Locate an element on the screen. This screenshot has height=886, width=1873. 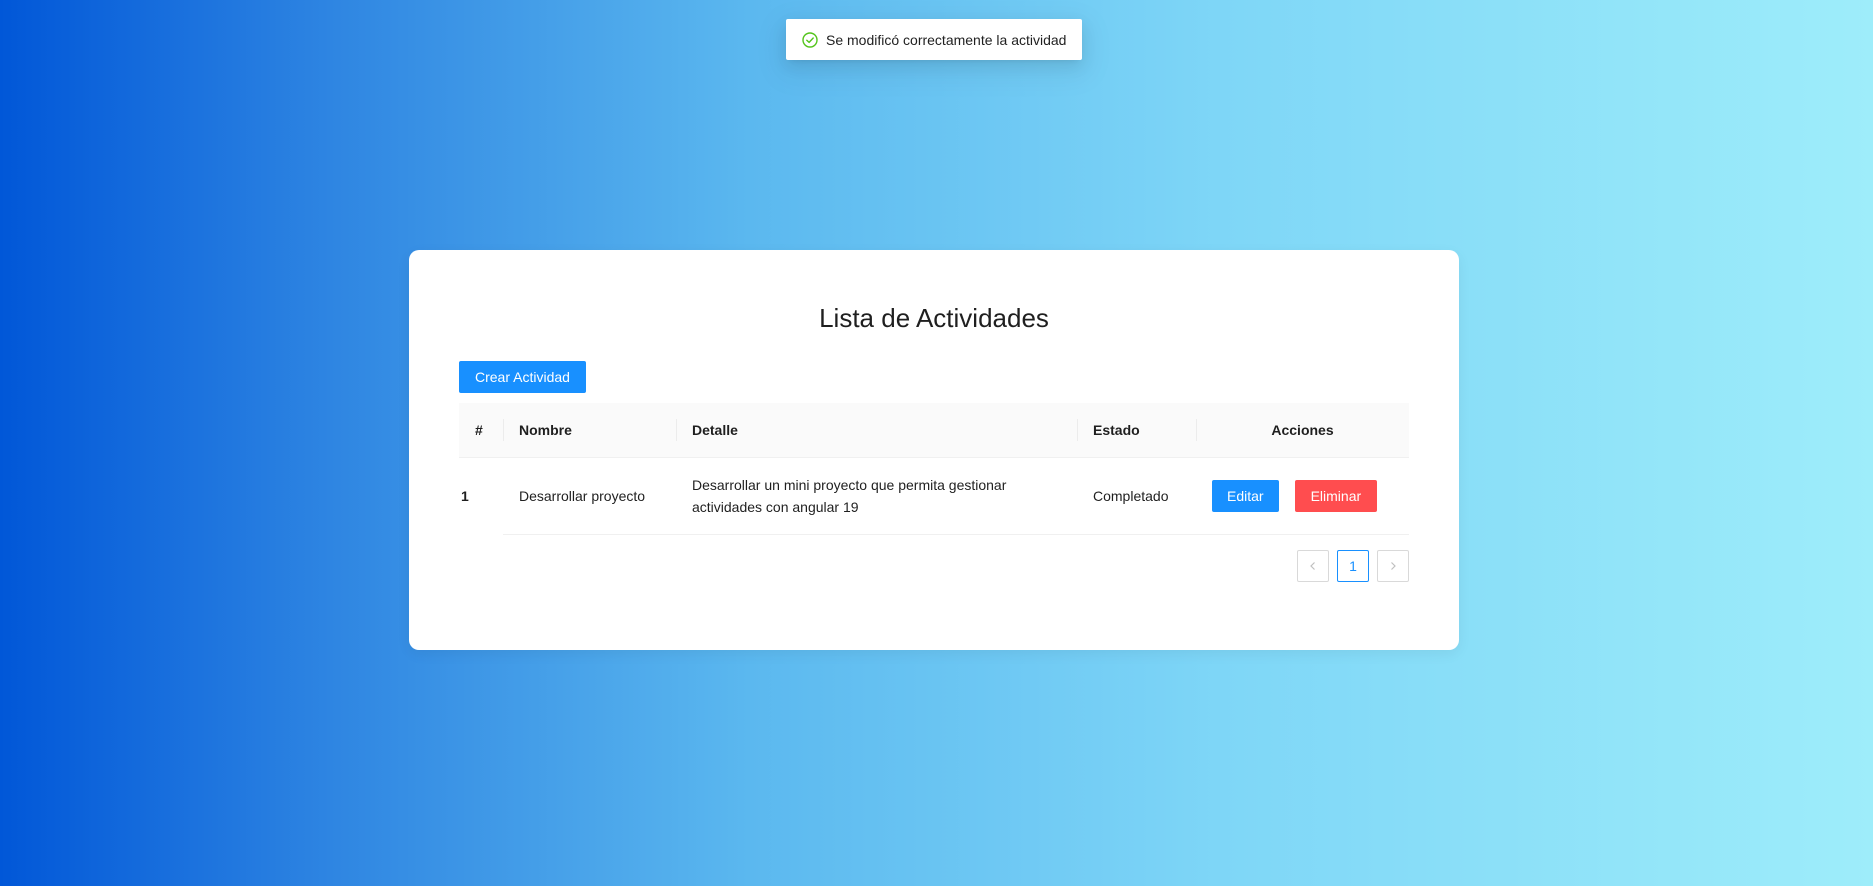
row-index: 1 is located at coordinates (465, 495).